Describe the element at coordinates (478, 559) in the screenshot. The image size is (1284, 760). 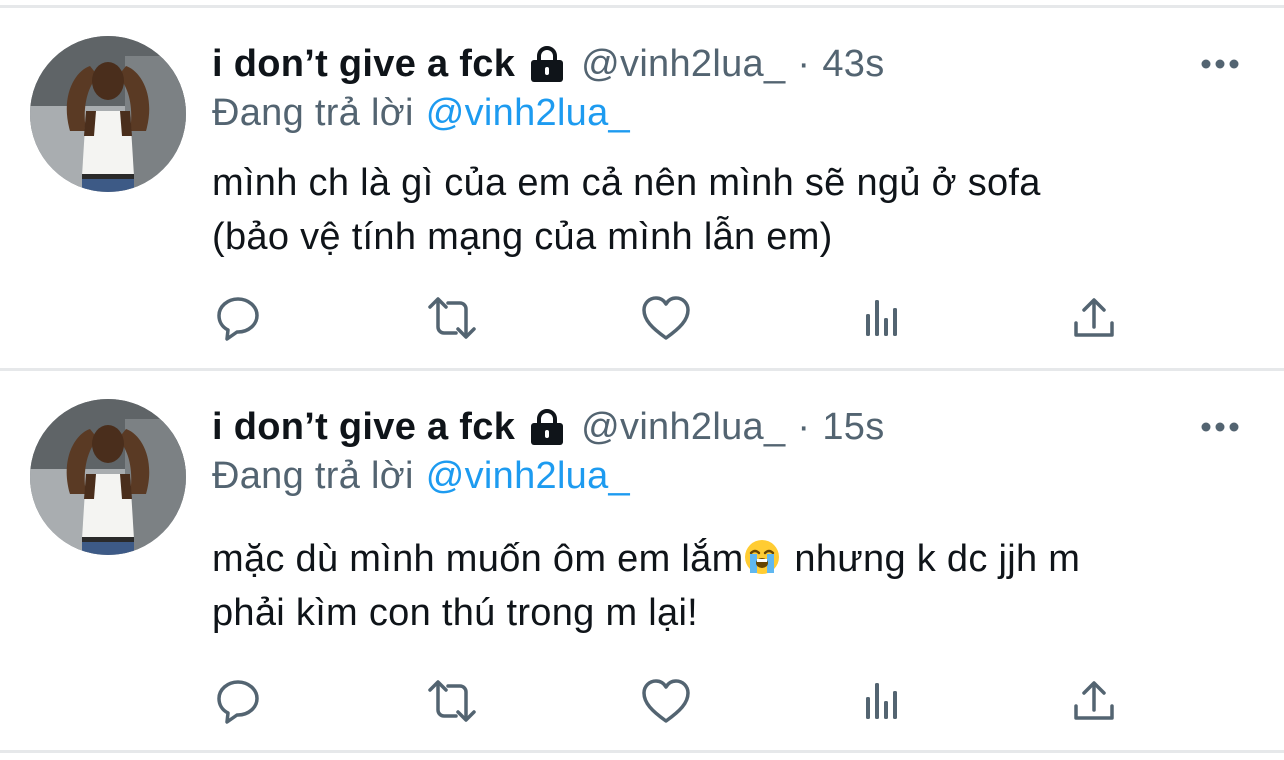
I see `tweet-text-segment: mặc dù mình muốn ôm em lắm` at that location.